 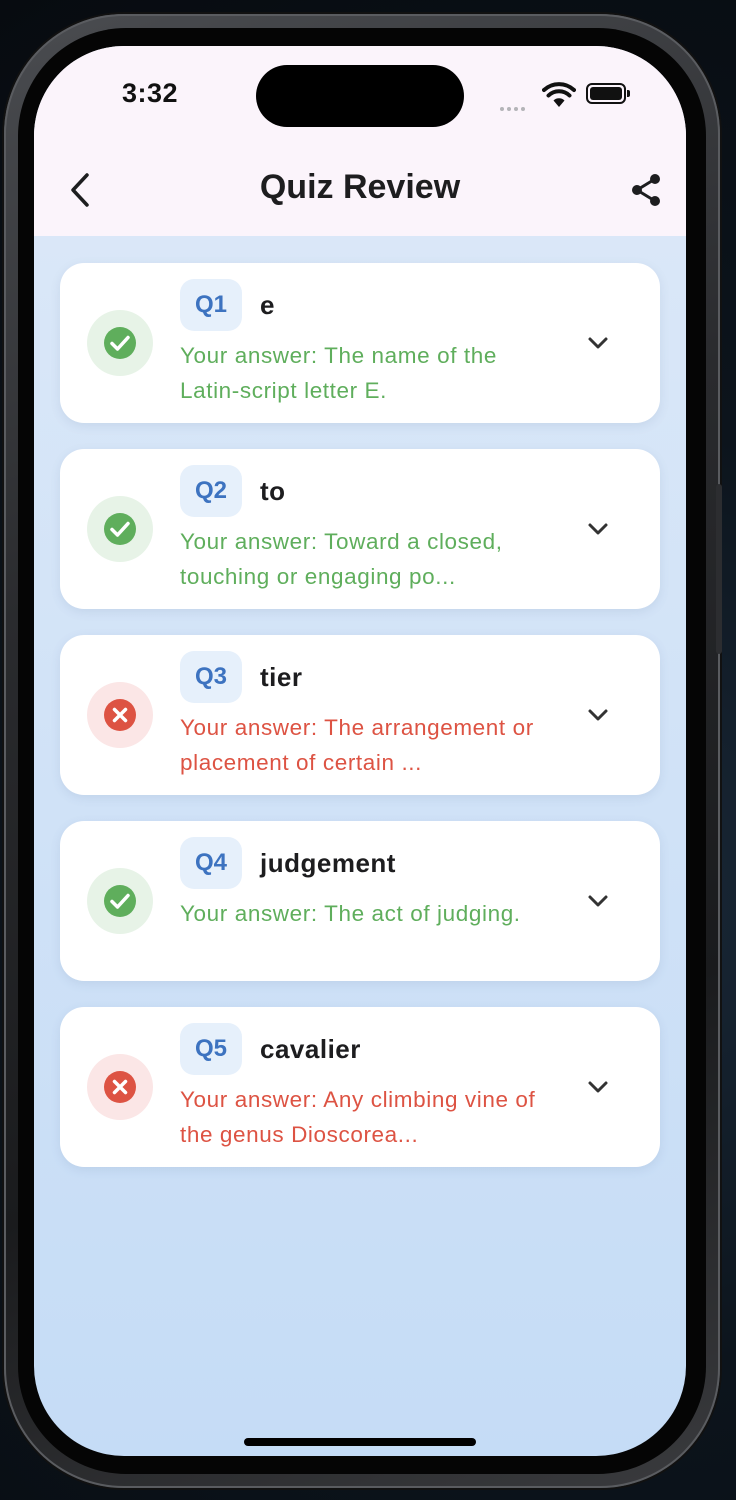 I want to click on question-word: judgement, so click(x=328, y=863).